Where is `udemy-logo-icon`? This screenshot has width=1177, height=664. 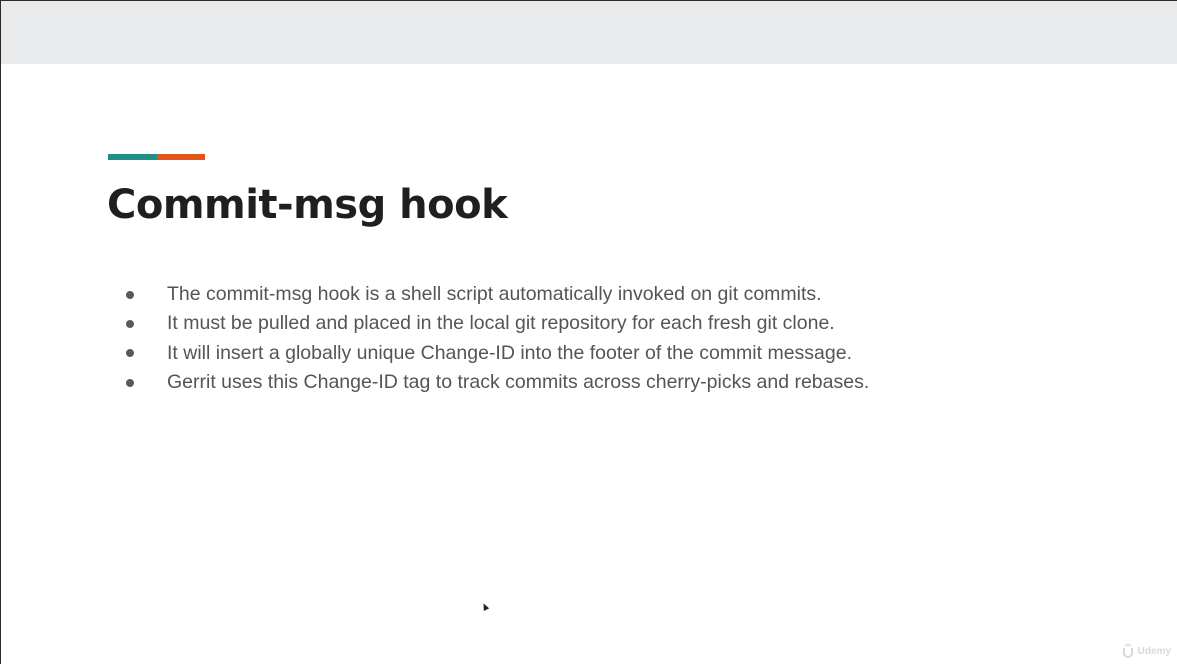
udemy-logo-icon is located at coordinates (1127, 651).